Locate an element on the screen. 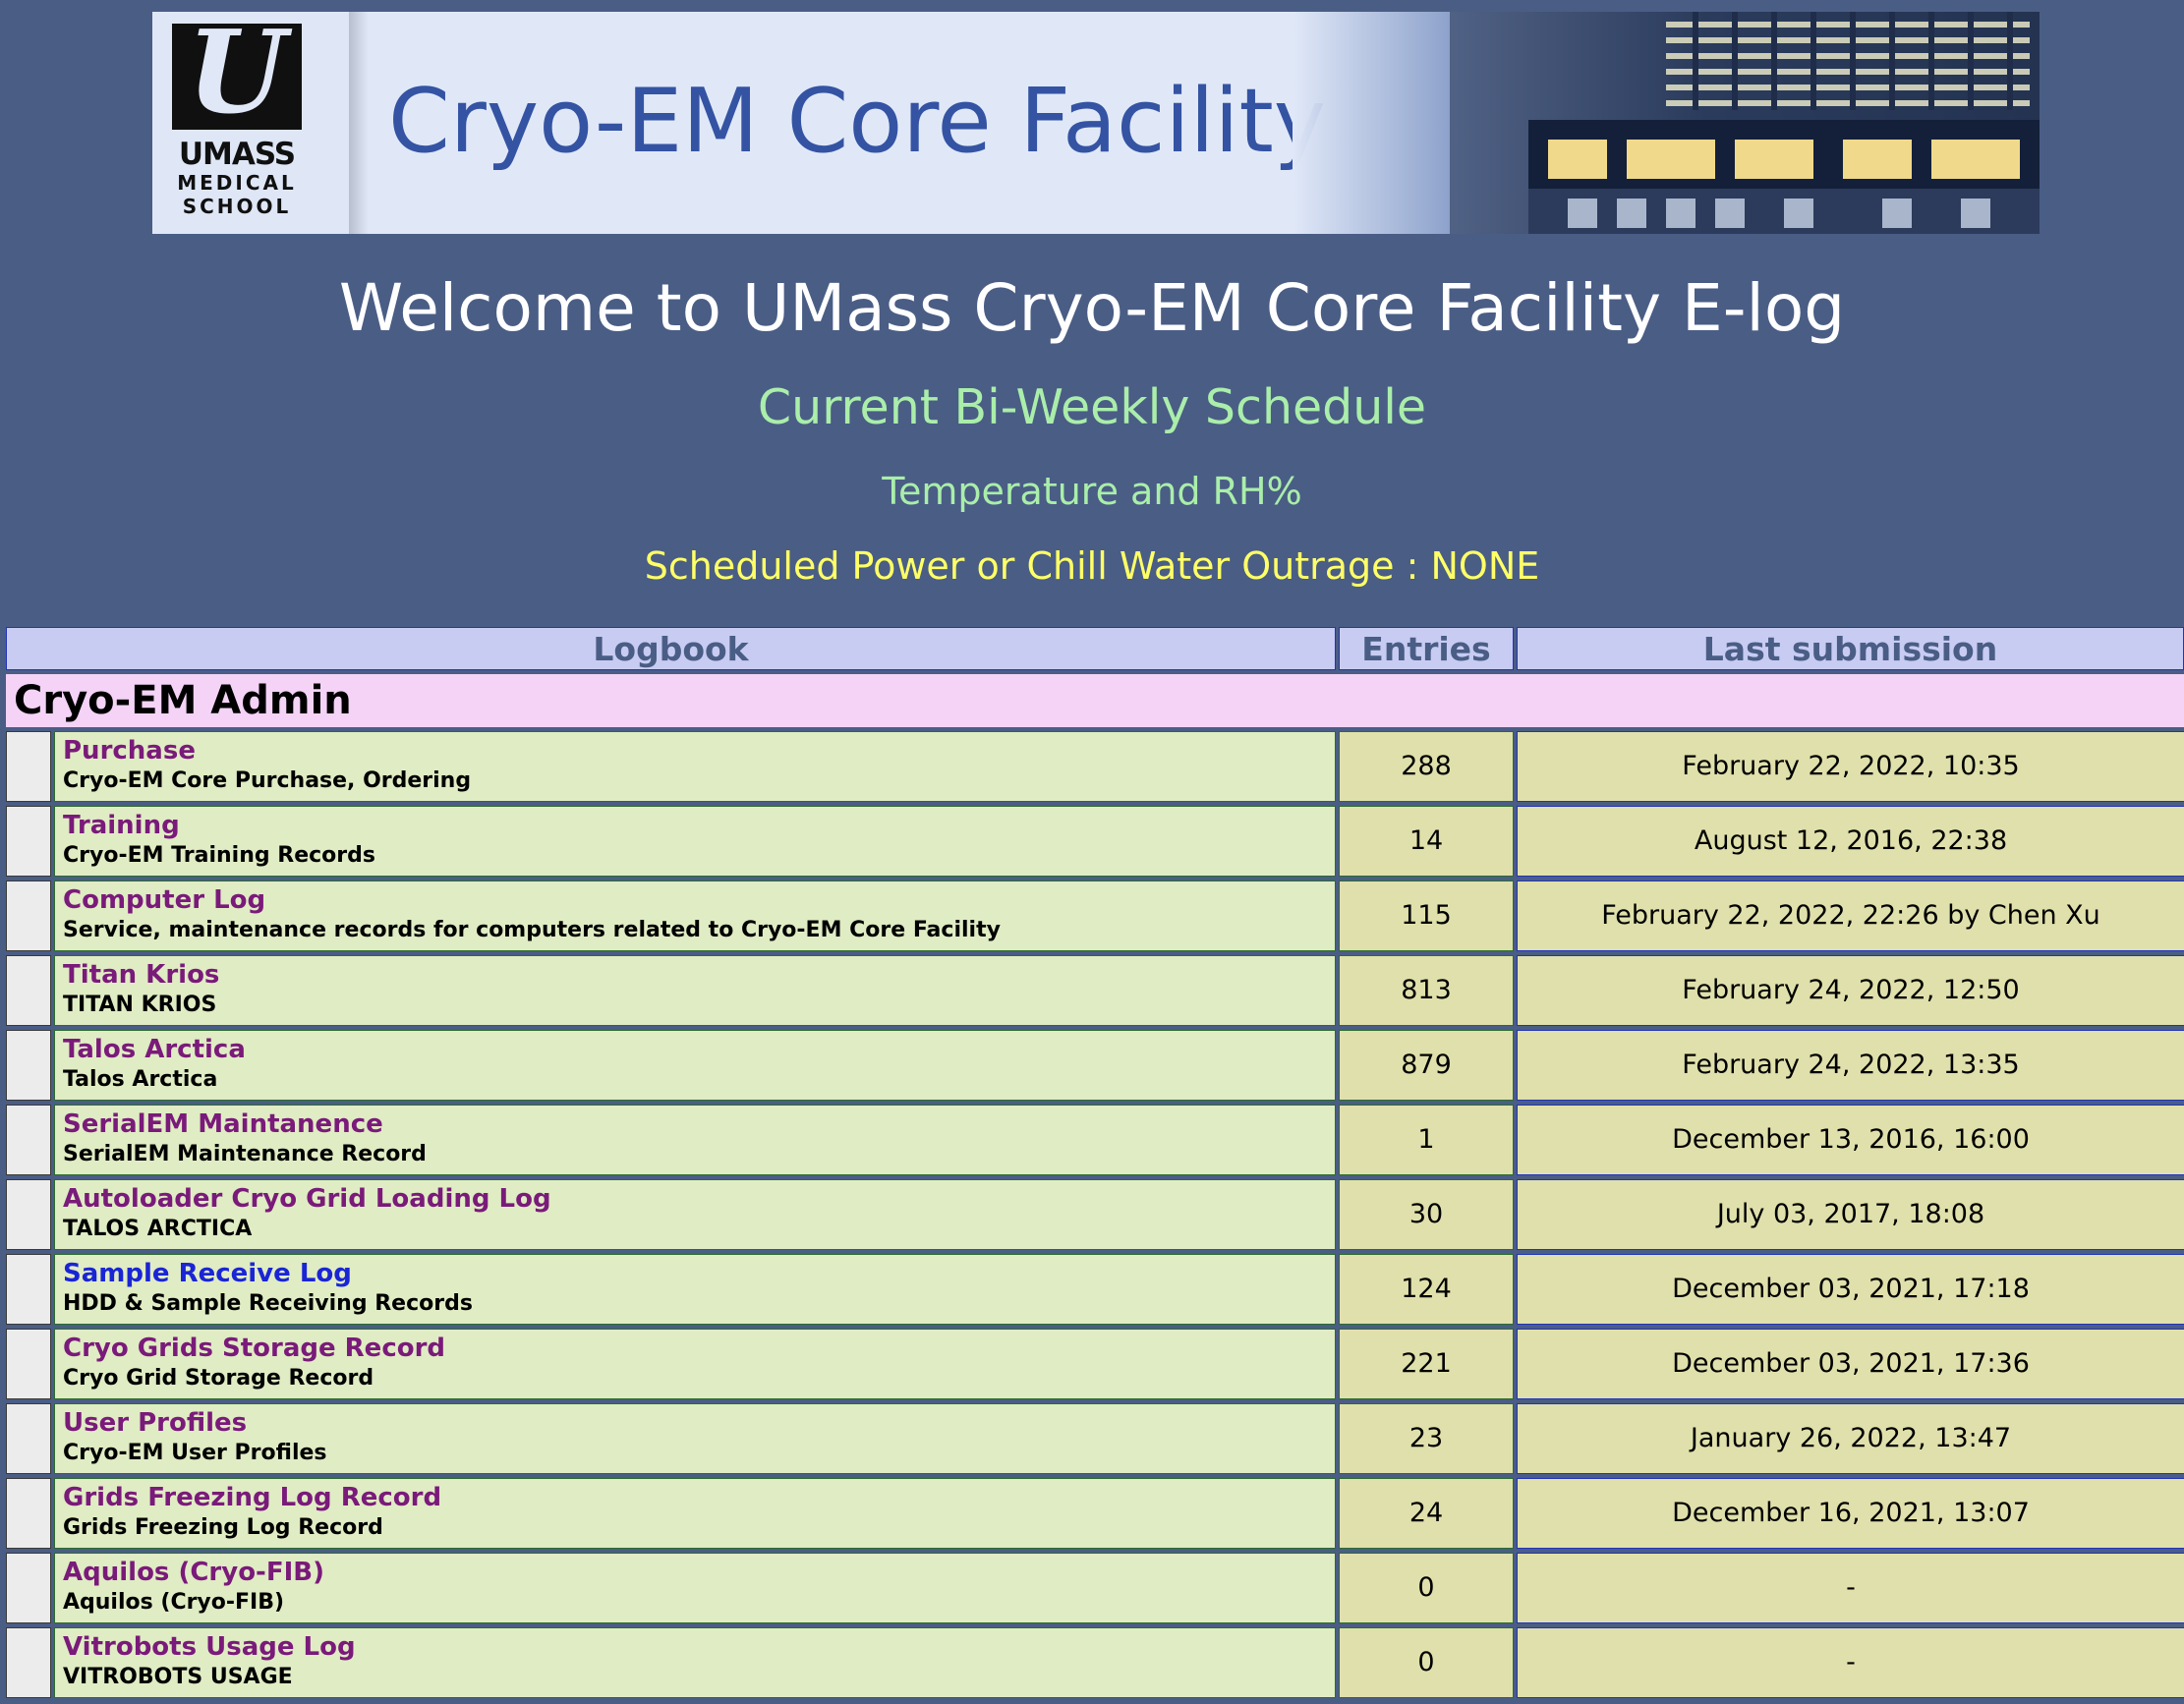 The height and width of the screenshot is (1704, 2184). temperature-link: Temperature and RH% is located at coordinates (1092, 491).